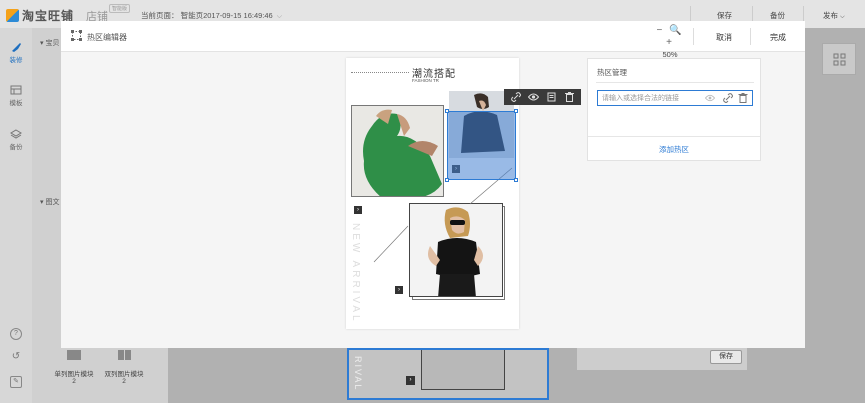  Describe the element at coordinates (120, 8) in the screenshot. I see `shop-badge: 智能版` at that location.